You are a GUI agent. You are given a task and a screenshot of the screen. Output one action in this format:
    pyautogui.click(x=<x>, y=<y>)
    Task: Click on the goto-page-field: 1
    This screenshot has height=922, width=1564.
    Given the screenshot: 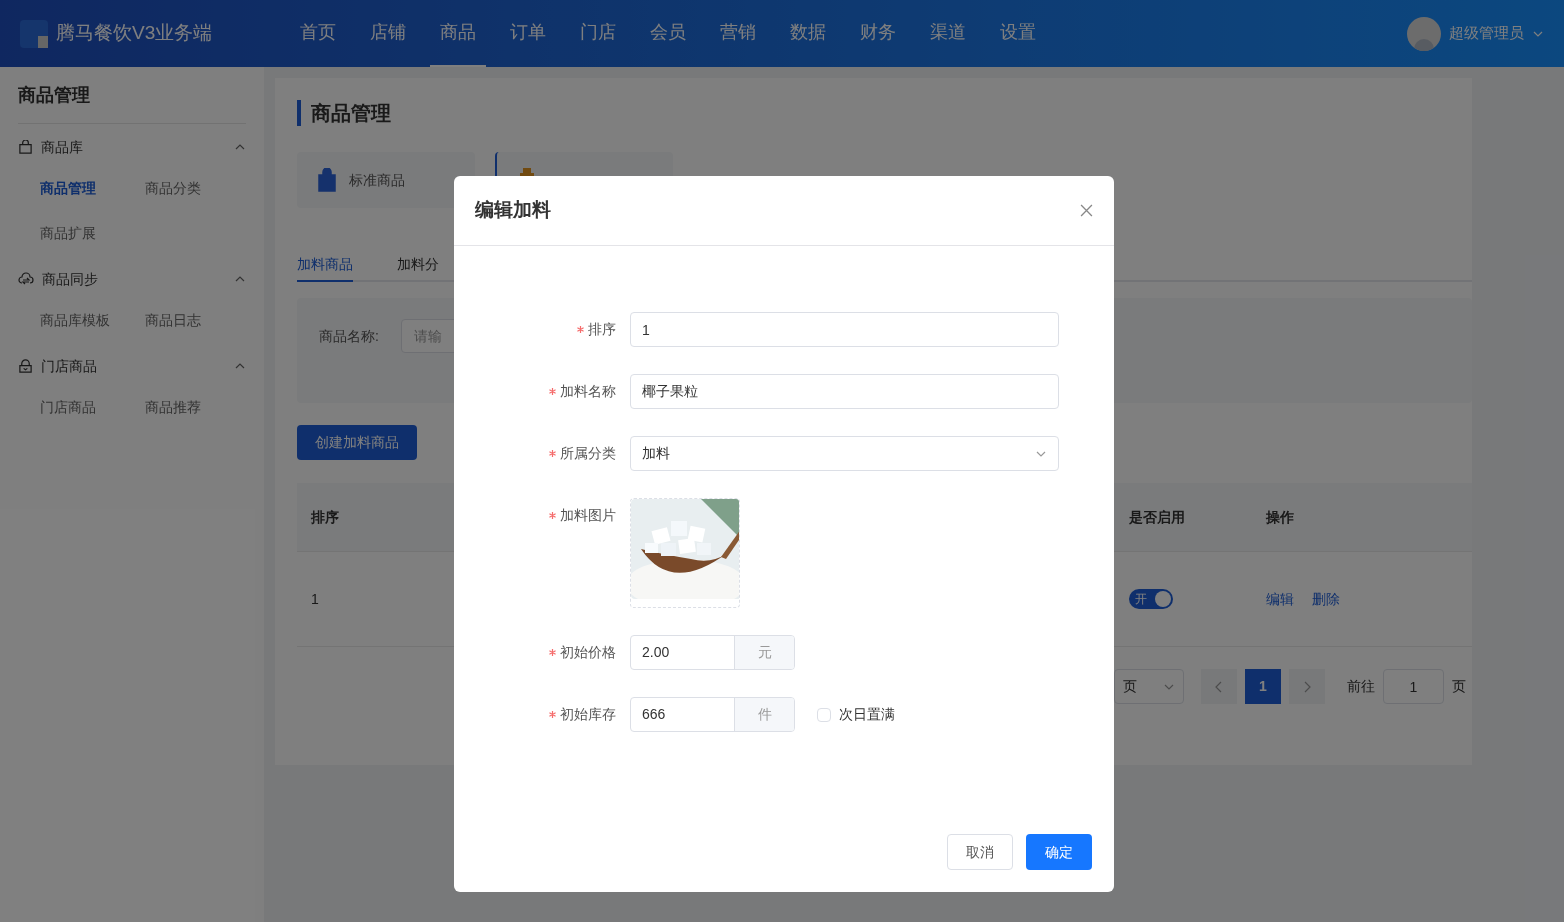 What is the action you would take?
    pyautogui.click(x=1413, y=686)
    